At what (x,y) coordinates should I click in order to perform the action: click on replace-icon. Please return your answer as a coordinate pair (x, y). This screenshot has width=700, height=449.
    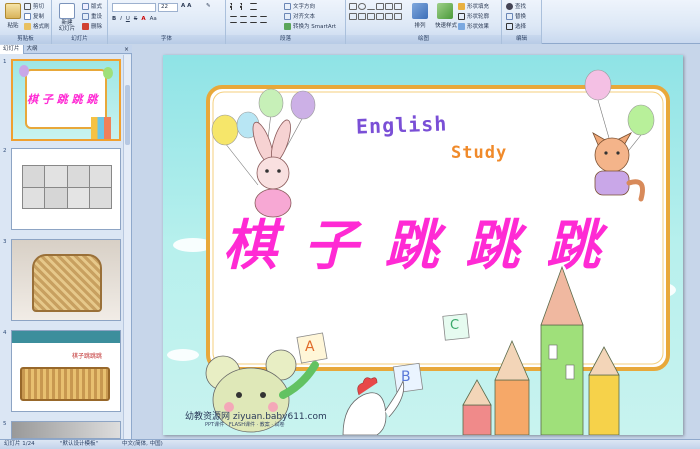
    Looking at the image, I should click on (509, 16).